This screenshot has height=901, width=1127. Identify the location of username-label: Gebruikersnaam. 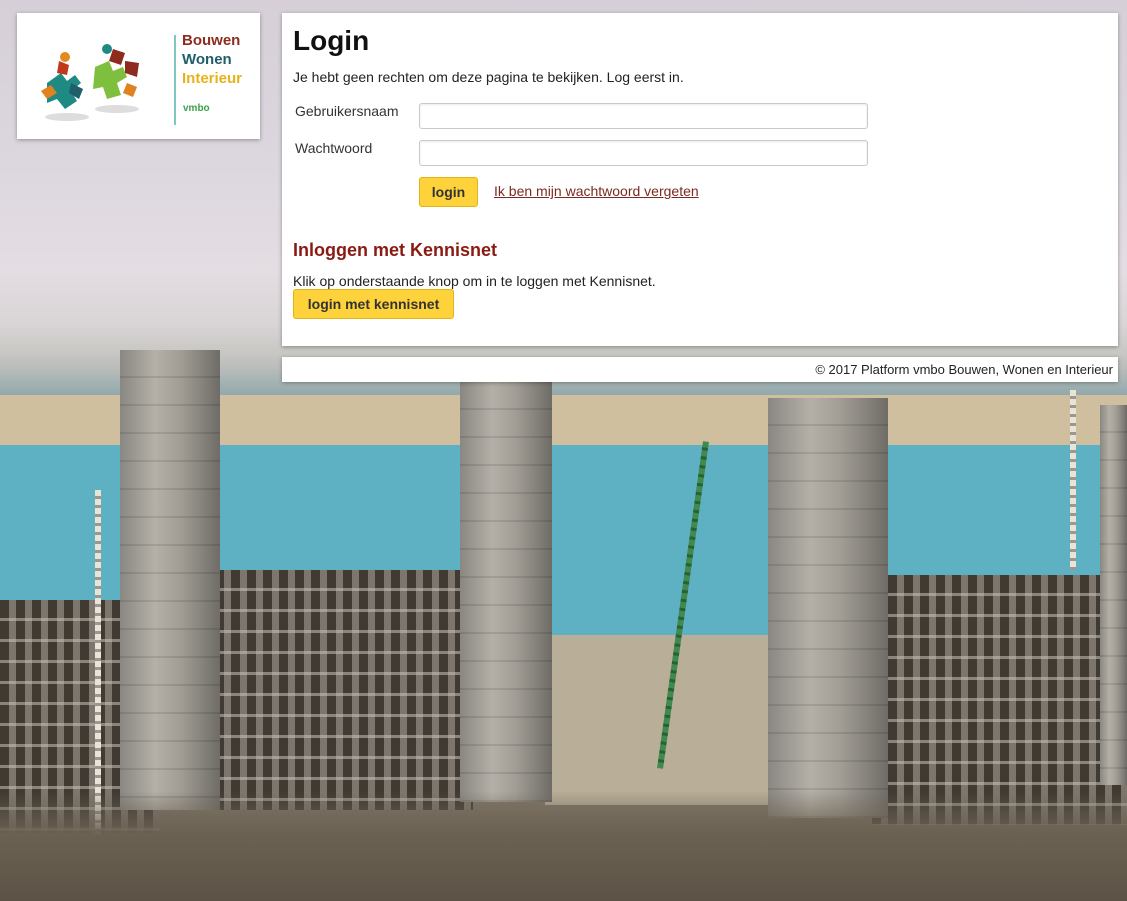
(347, 111).